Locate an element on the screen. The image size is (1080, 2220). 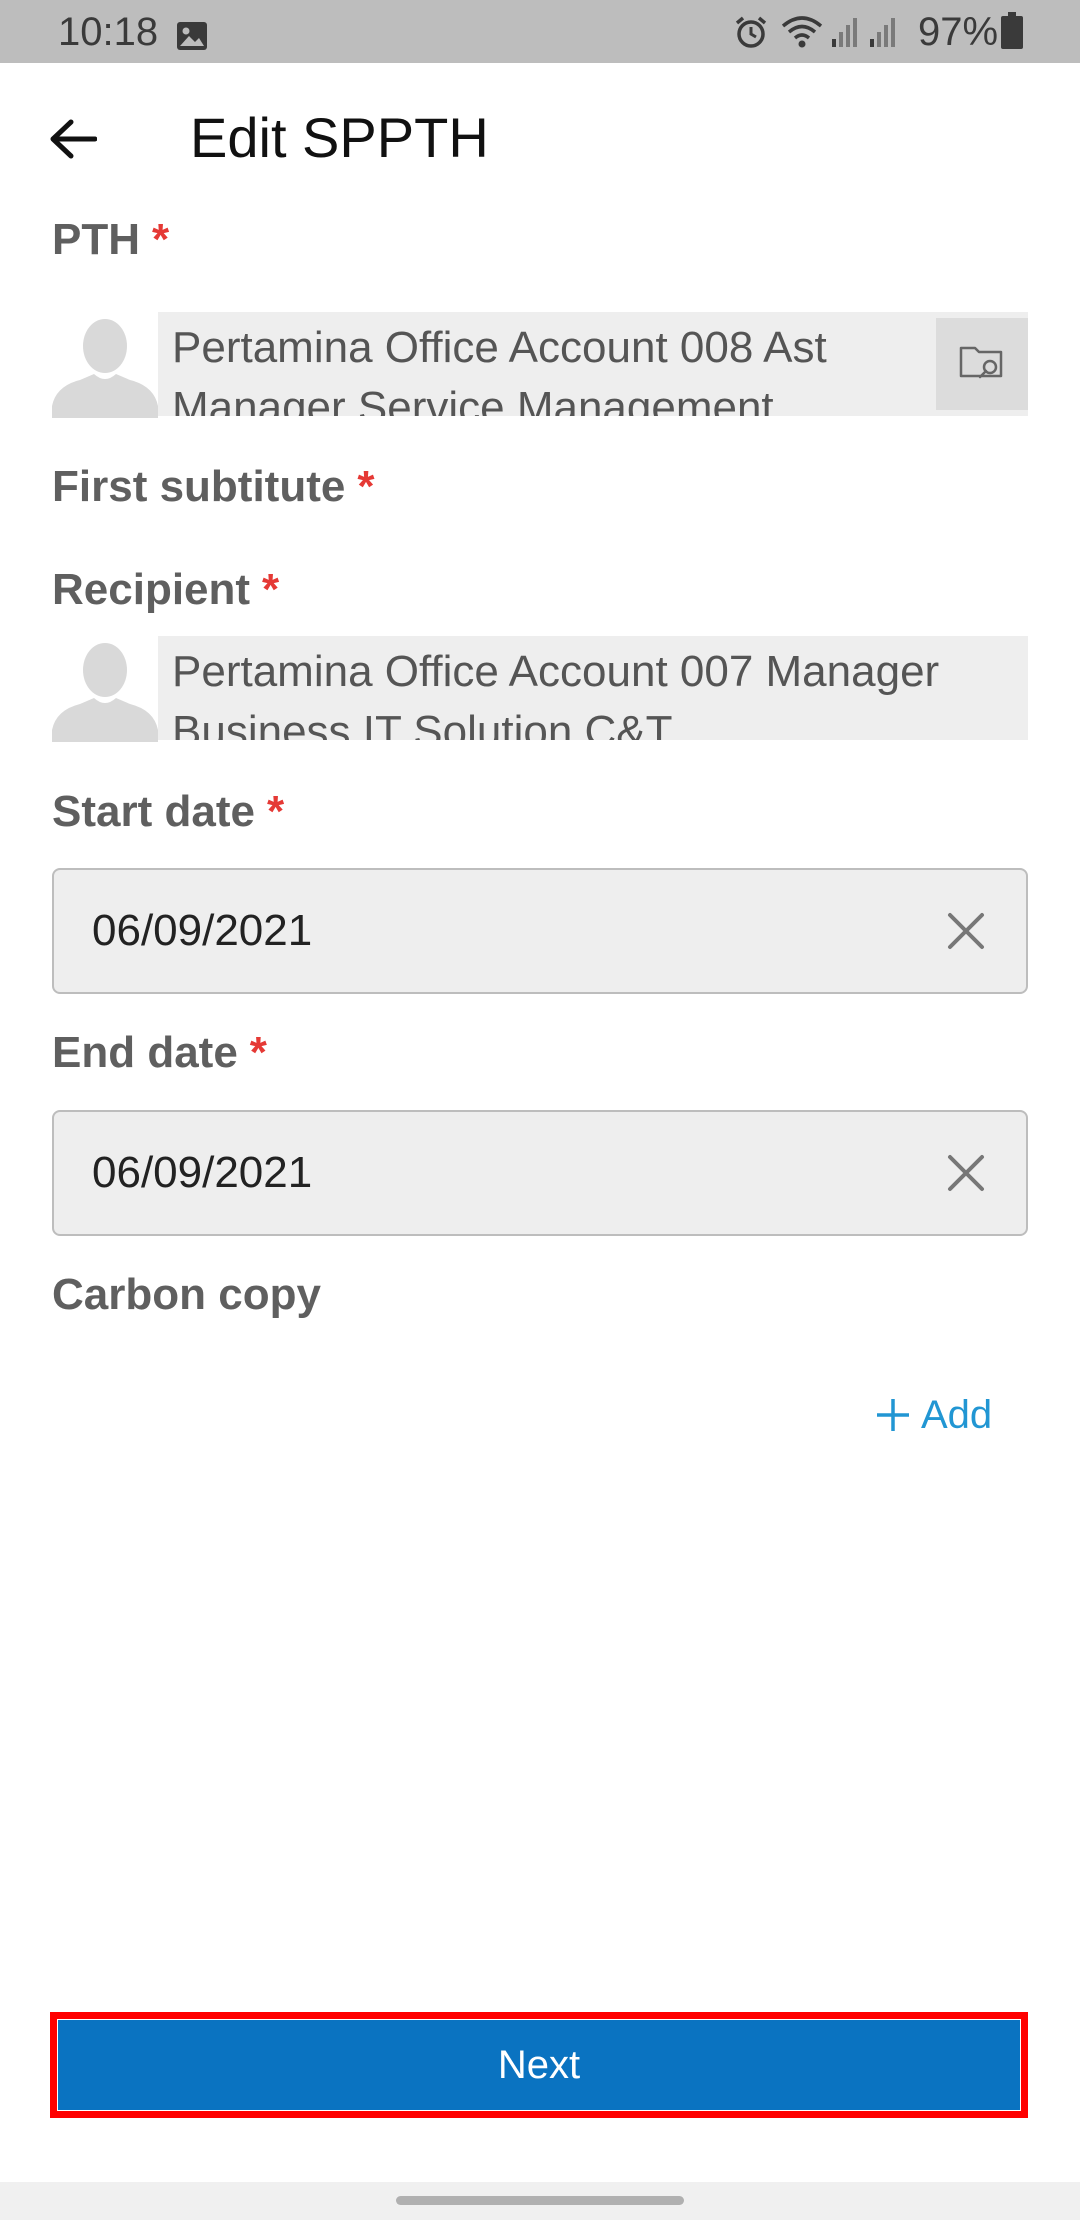
start-date-label-text: Start date is located at coordinates (153, 811).